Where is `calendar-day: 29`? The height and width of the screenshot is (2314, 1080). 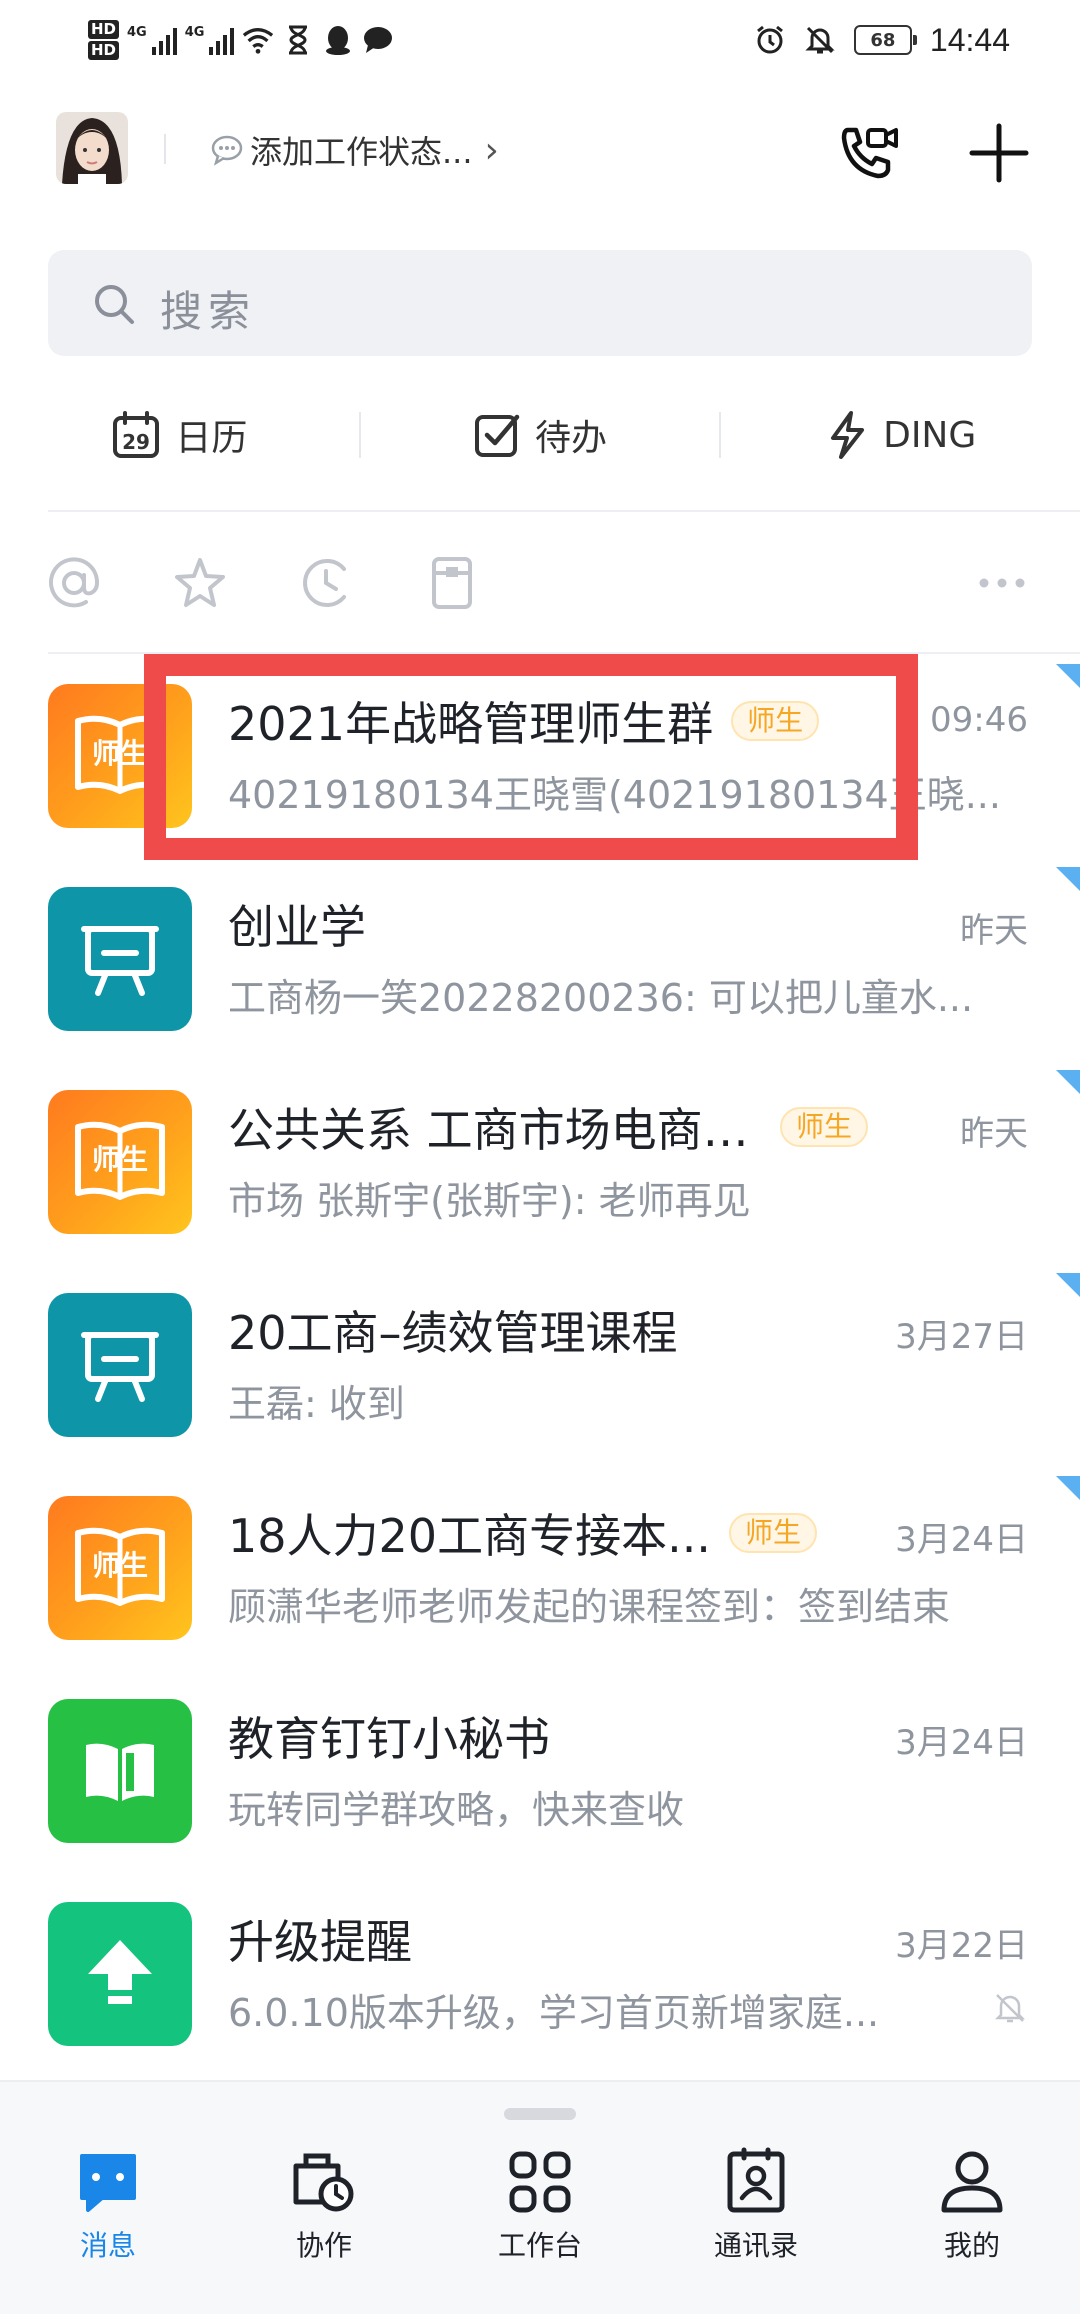
calendar-day: 29 is located at coordinates (136, 442).